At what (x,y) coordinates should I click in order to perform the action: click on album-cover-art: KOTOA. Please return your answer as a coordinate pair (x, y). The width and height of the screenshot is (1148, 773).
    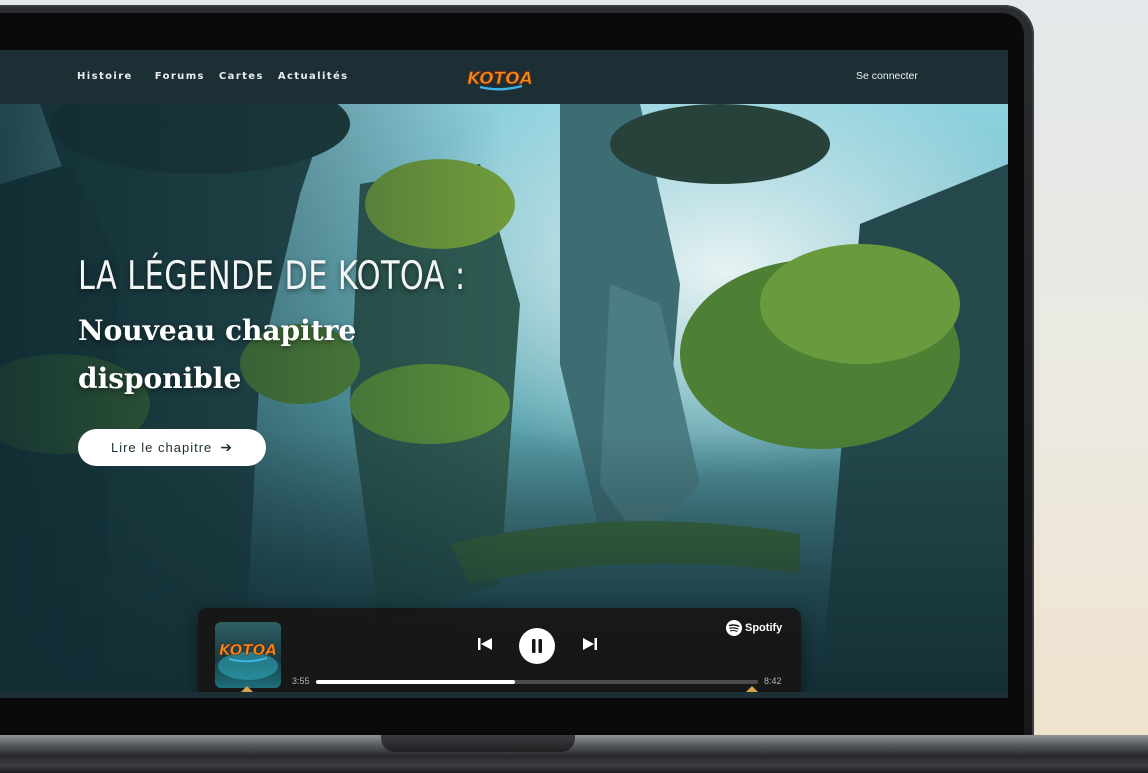
    Looking at the image, I should click on (248, 660).